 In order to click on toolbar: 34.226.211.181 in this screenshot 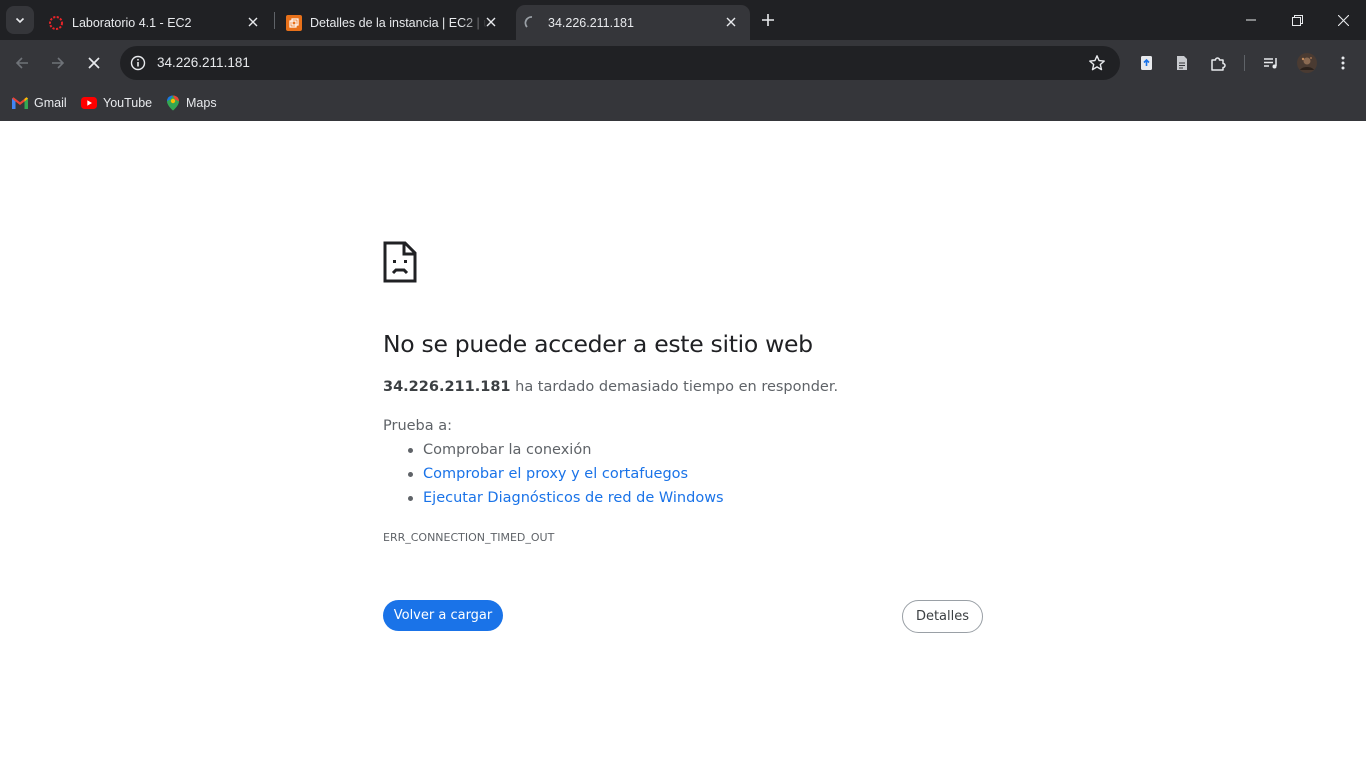, I will do `click(683, 63)`.